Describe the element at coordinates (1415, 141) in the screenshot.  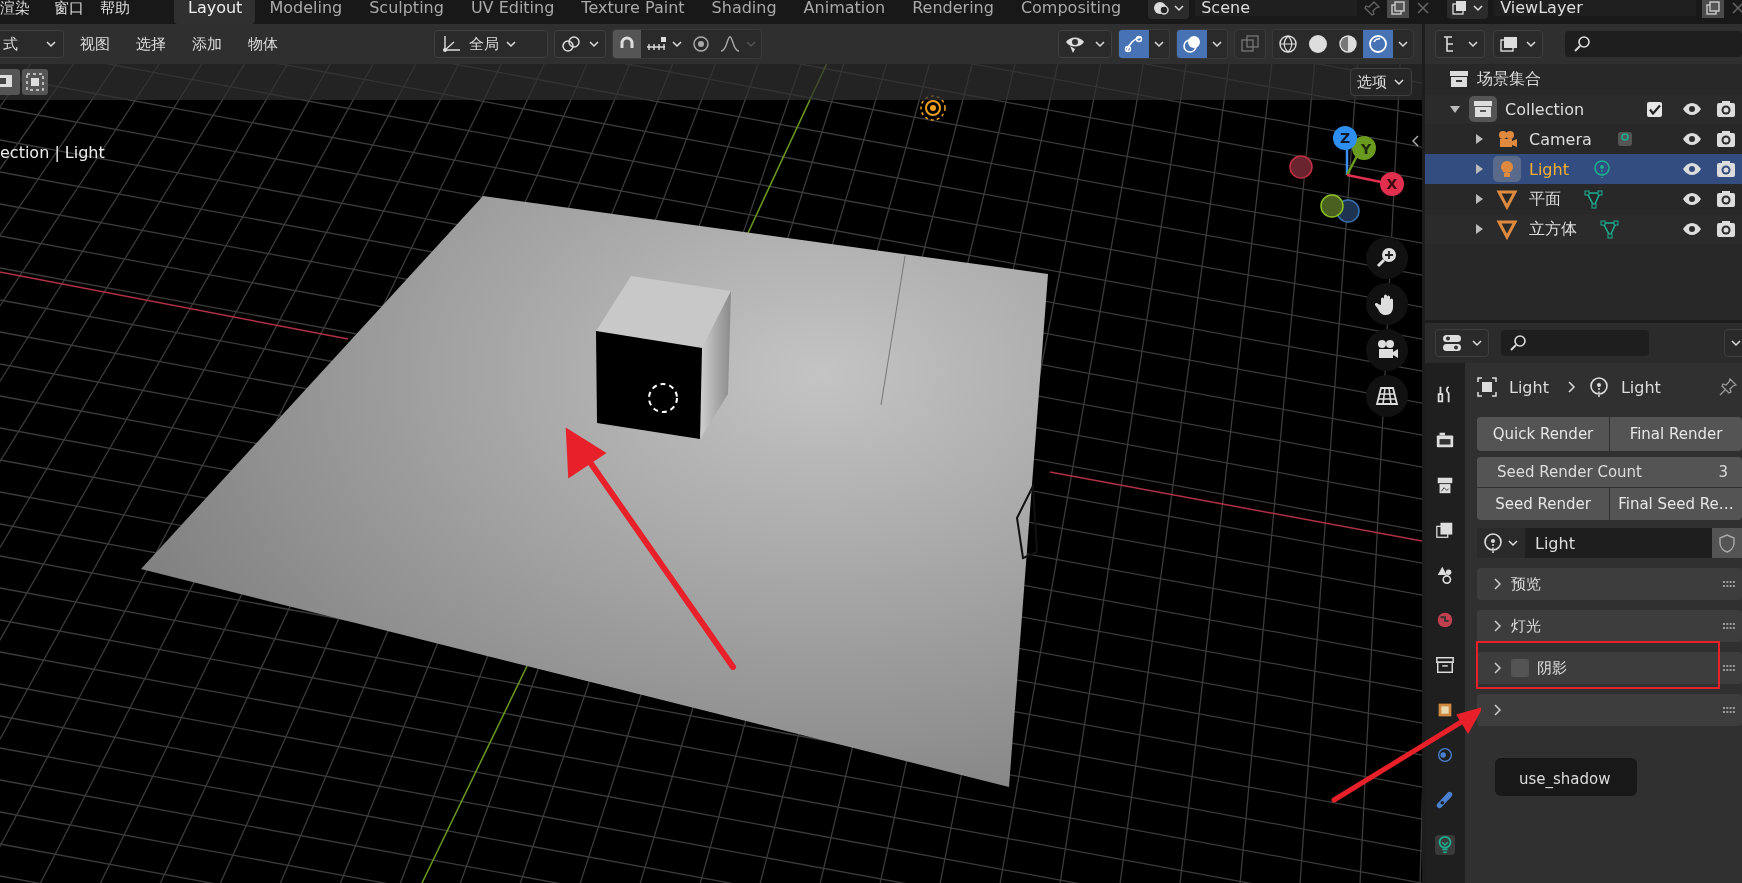
I see `chevron-left-icon` at that location.